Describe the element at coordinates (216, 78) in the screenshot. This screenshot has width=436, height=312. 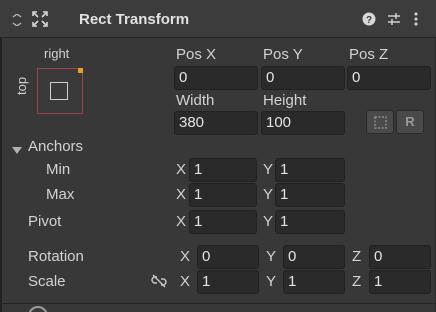
I see `pos-x-field: 0` at that location.